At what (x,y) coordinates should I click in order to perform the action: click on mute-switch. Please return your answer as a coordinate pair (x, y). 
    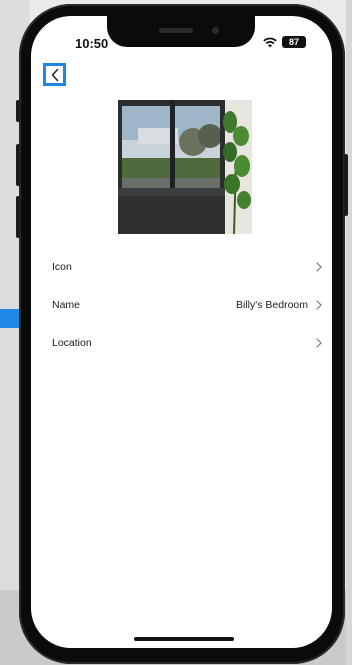
    Looking at the image, I should click on (18, 111).